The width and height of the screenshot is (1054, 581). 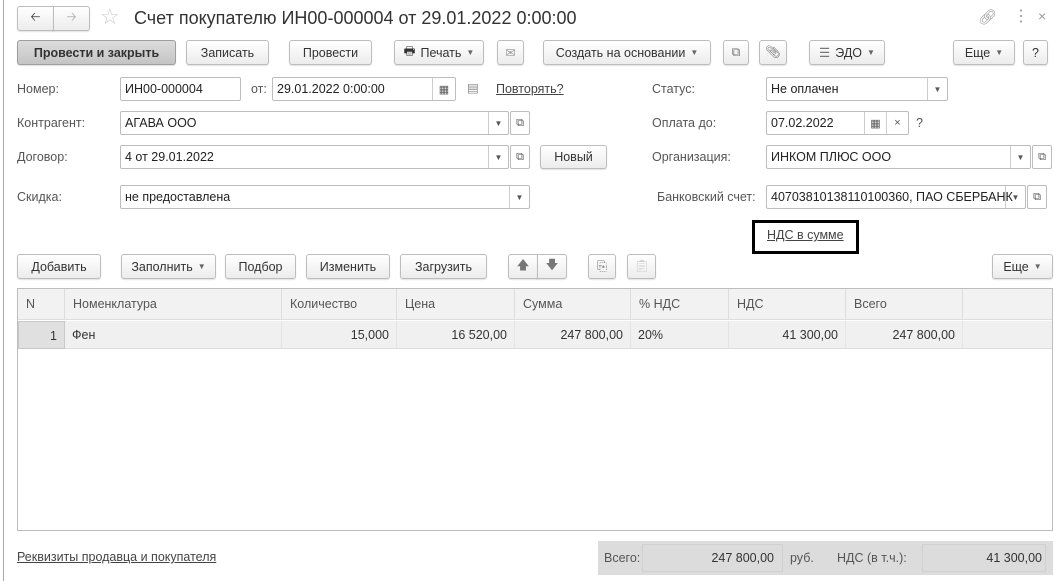 What do you see at coordinates (260, 266) in the screenshot?
I see `pick-button: Подбор` at bounding box center [260, 266].